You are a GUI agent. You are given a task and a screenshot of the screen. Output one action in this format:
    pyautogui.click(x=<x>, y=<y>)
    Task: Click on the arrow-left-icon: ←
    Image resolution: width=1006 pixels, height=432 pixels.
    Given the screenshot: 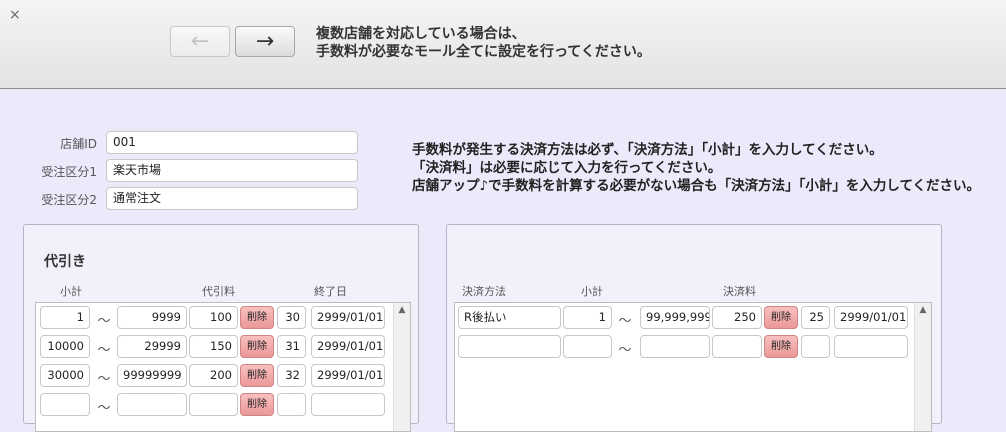 What is the action you would take?
    pyautogui.click(x=200, y=41)
    